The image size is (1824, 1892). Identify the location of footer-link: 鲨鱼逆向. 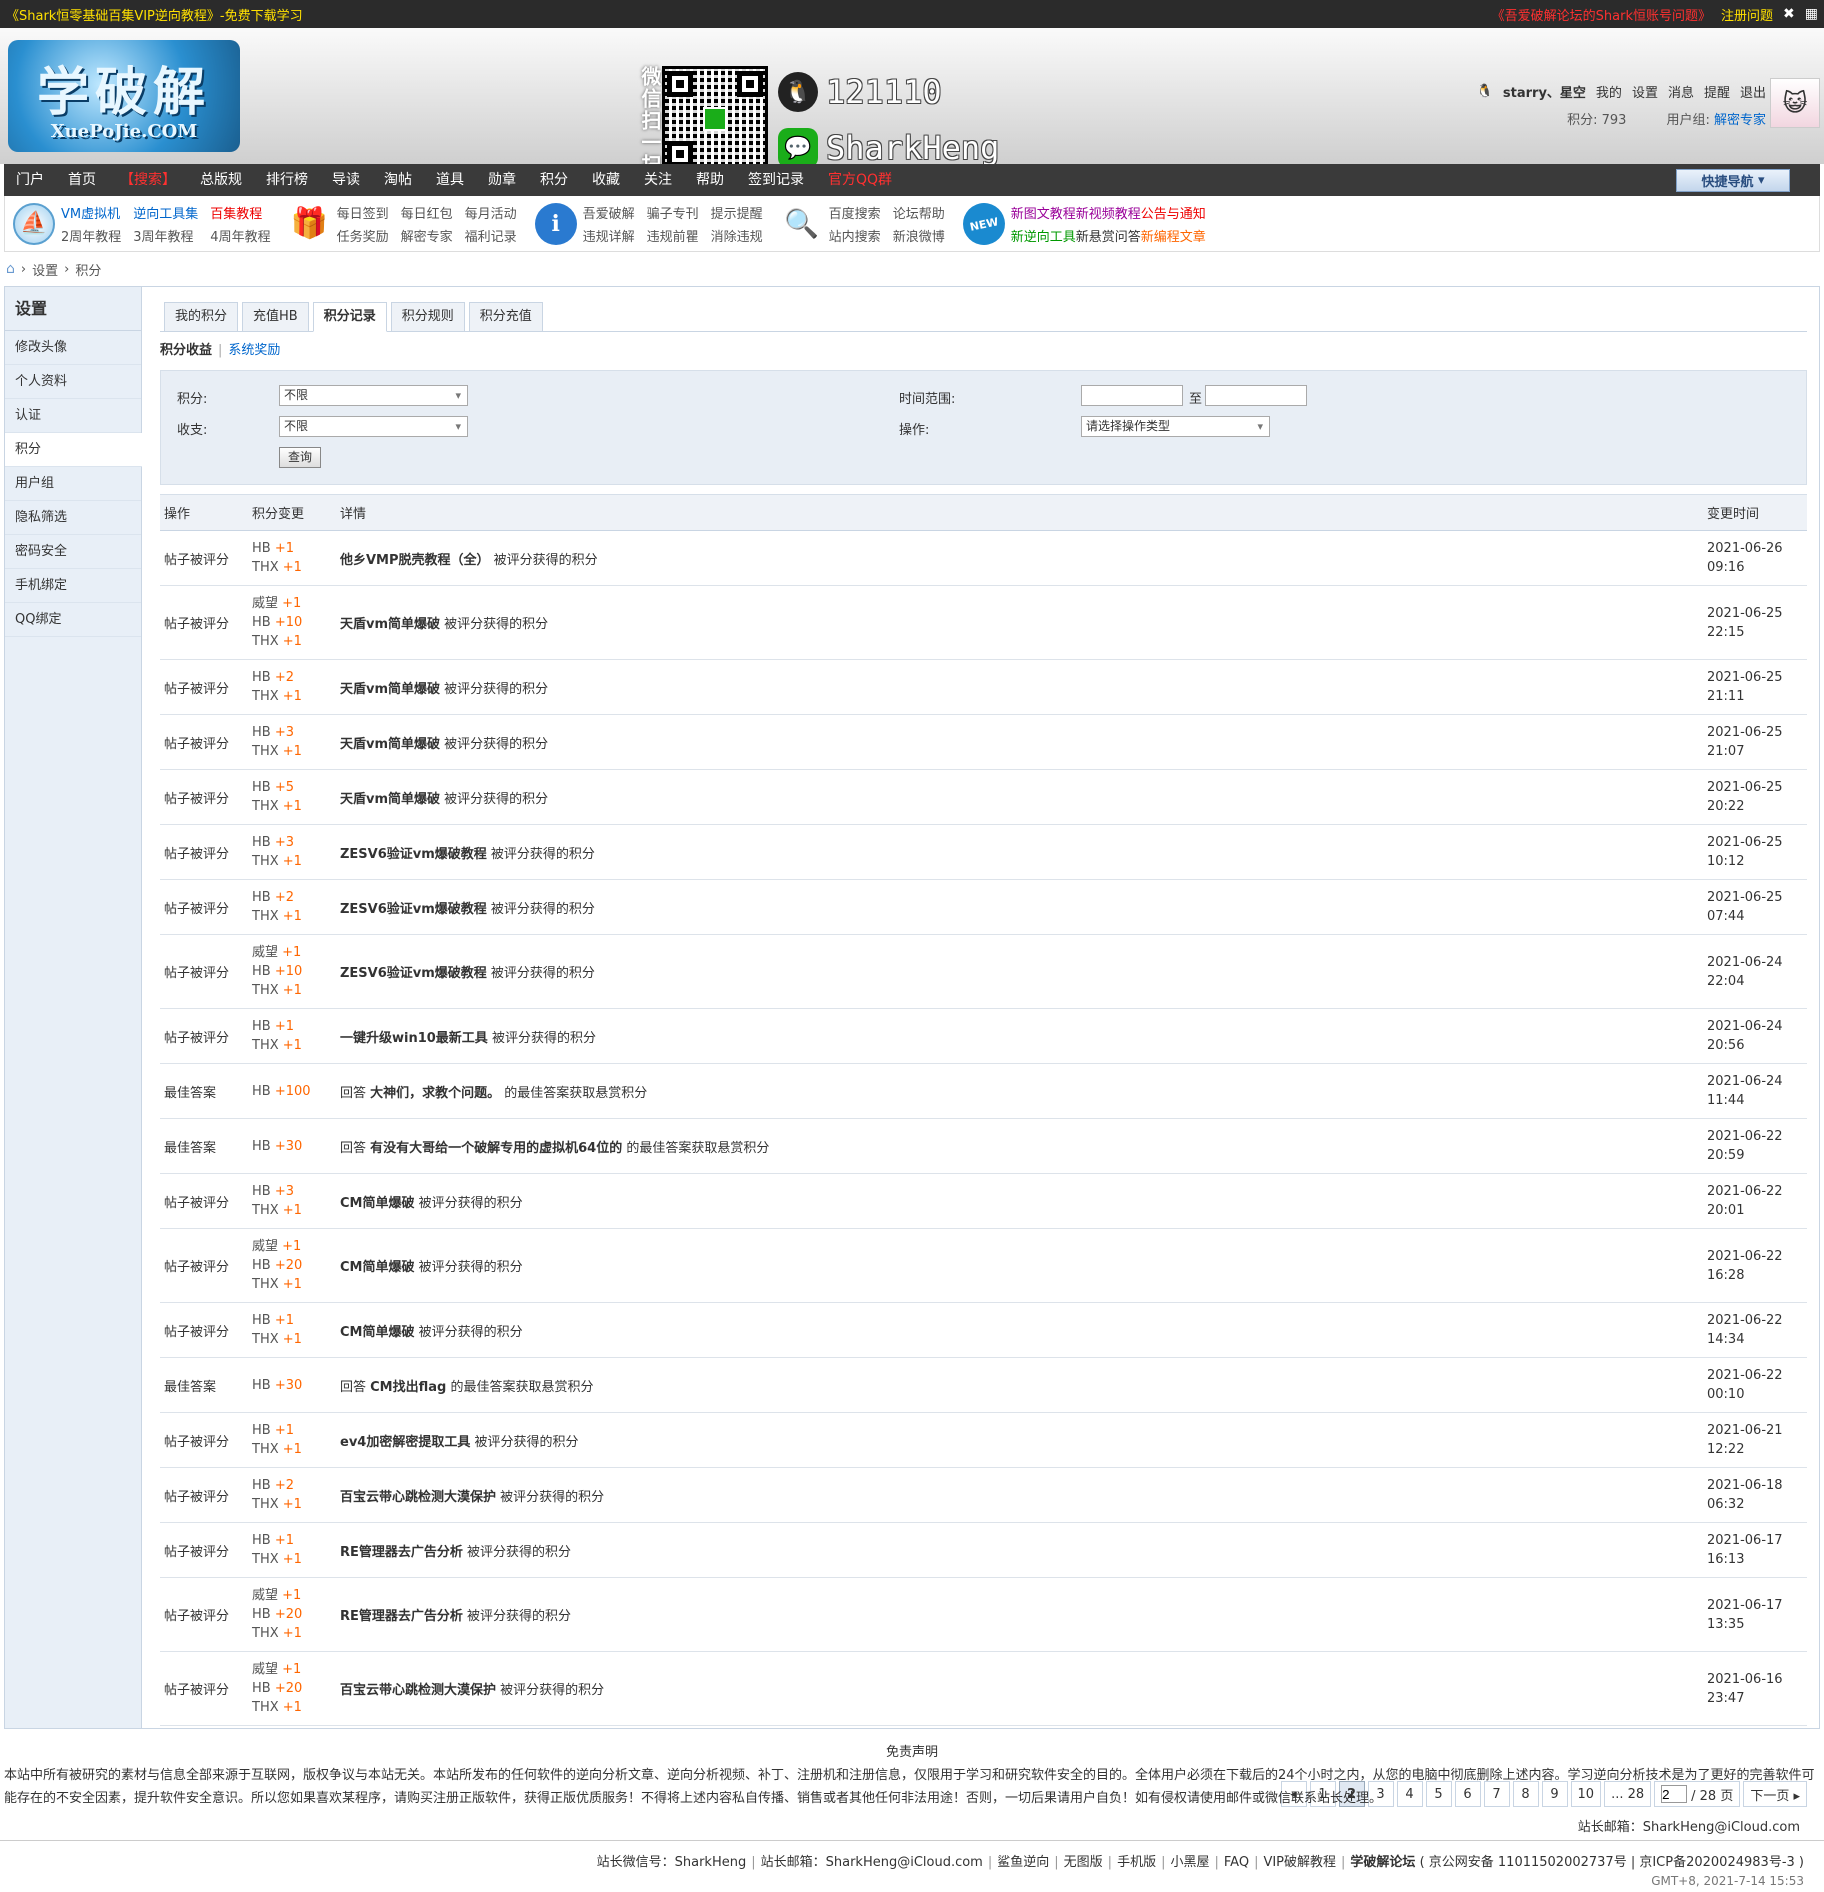
(1023, 1862).